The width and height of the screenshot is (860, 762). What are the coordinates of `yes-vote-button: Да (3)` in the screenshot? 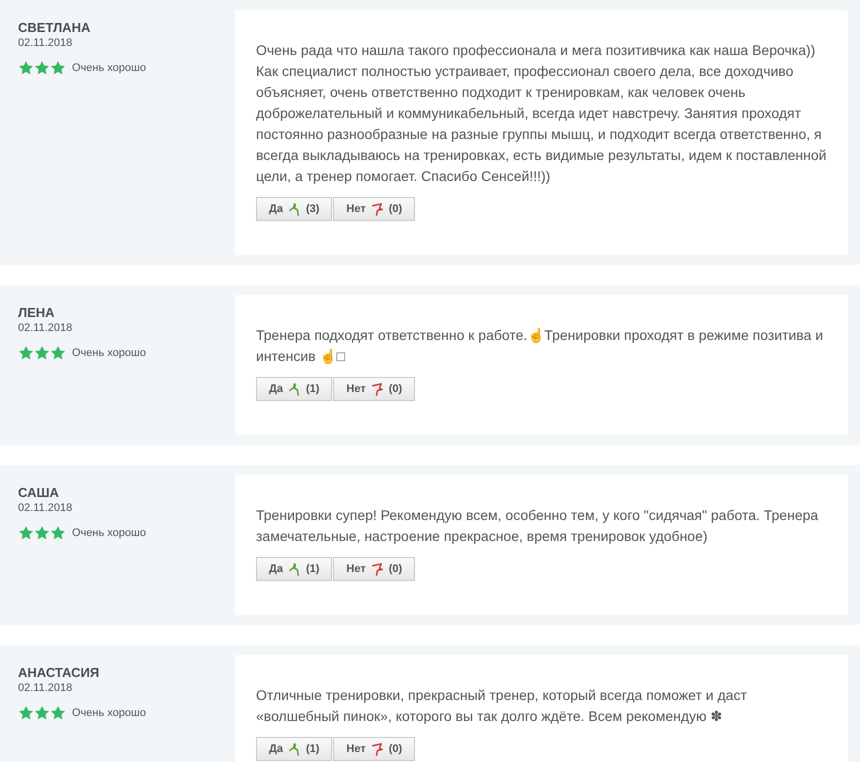 It's located at (294, 209).